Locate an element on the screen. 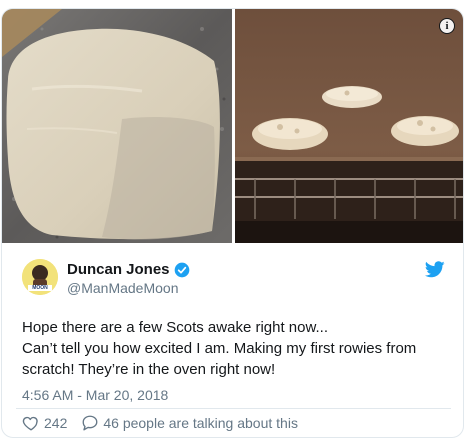 Image resolution: width=465 pixels, height=448 pixels. info-icon: i is located at coordinates (447, 26).